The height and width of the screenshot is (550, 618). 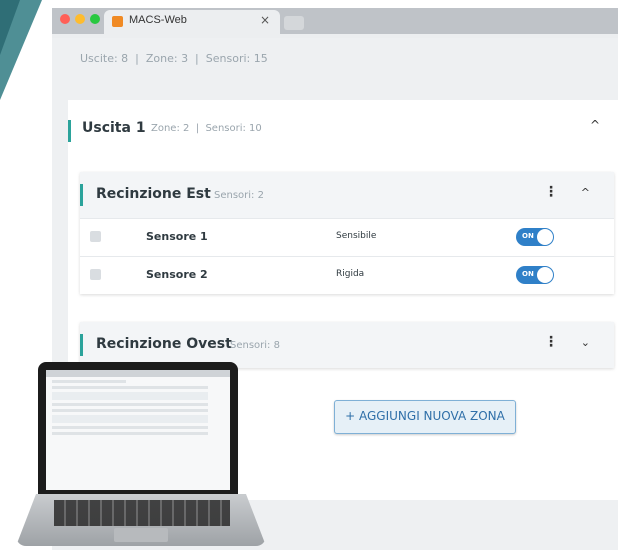 What do you see at coordinates (335, 21) in the screenshot?
I see `tab-bar: MACS-Web ×` at bounding box center [335, 21].